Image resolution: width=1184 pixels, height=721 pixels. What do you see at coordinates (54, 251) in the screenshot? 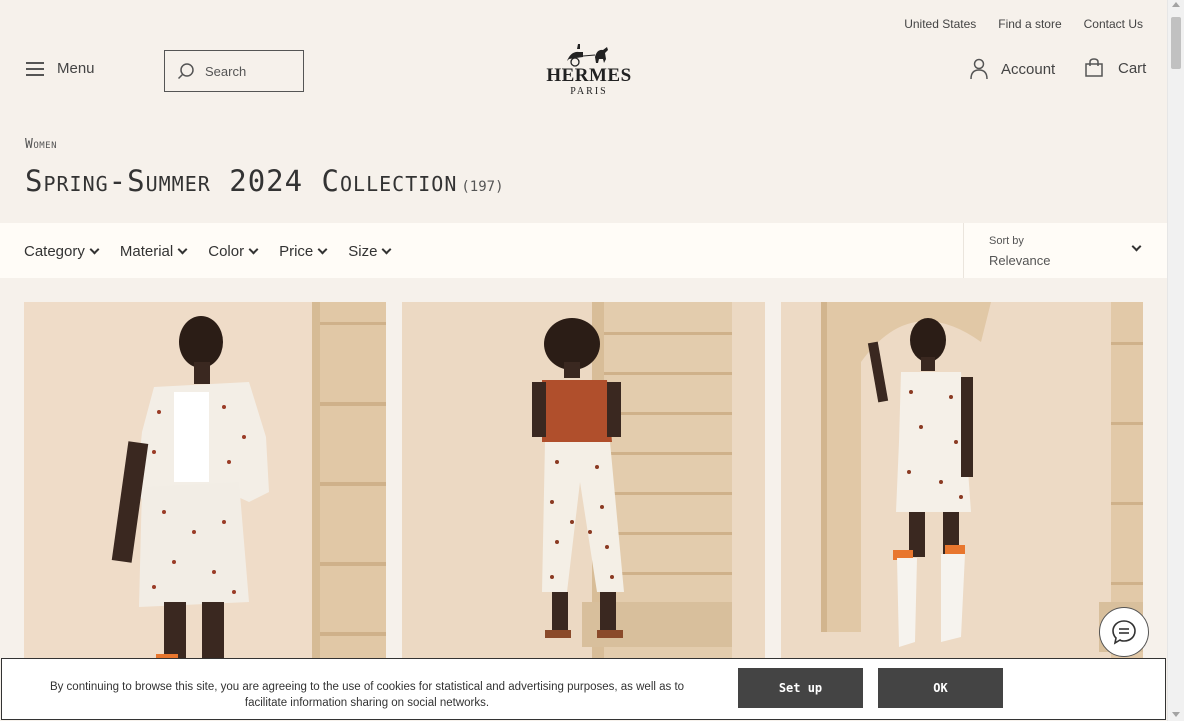
I see `filter-label: Category` at bounding box center [54, 251].